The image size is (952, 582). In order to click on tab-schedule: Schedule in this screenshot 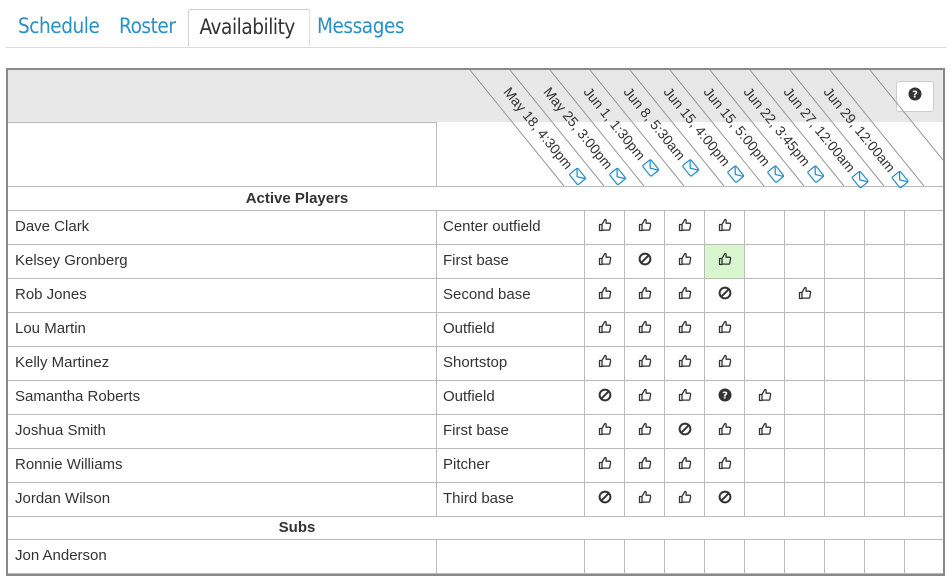, I will do `click(59, 27)`.